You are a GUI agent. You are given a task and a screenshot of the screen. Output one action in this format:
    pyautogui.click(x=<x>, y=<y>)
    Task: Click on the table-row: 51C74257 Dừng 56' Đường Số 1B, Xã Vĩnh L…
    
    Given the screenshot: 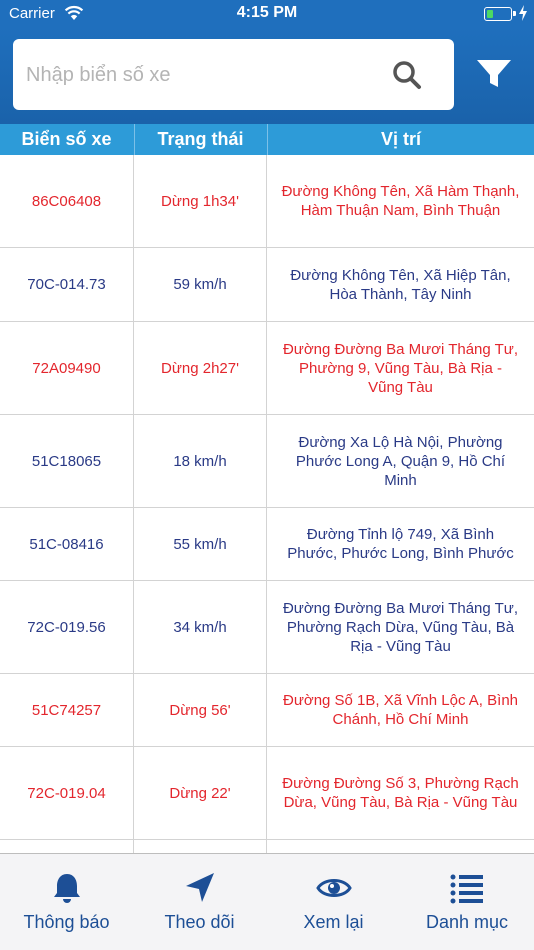 What is the action you would take?
    pyautogui.click(x=267, y=710)
    